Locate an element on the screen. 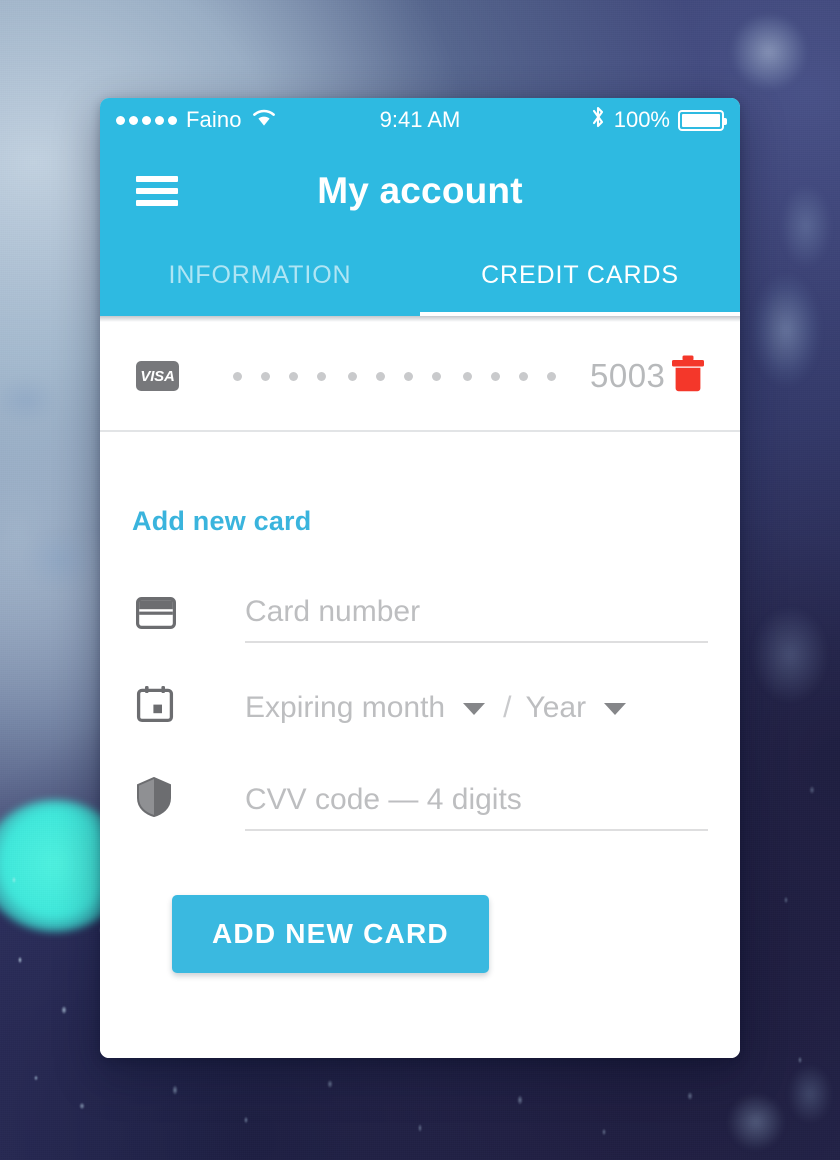 This screenshot has height=1160, width=840. trash-icon is located at coordinates (688, 376).